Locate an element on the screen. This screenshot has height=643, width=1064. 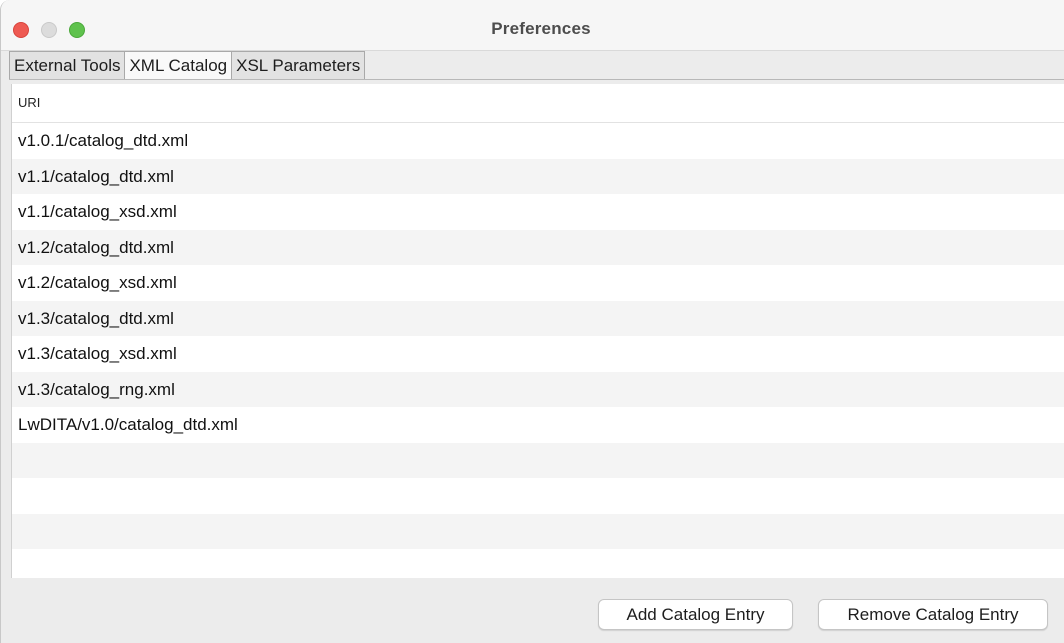
remove-catalog-entry-button: Remove Catalog Entry is located at coordinates (933, 614).